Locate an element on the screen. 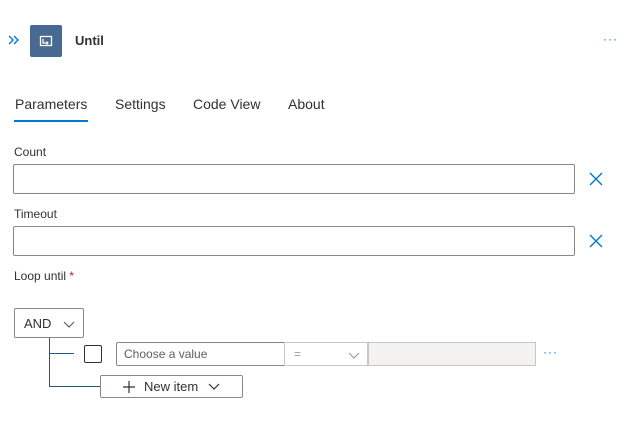 Image resolution: width=626 pixels, height=428 pixels. right-value-input is located at coordinates (452, 354).